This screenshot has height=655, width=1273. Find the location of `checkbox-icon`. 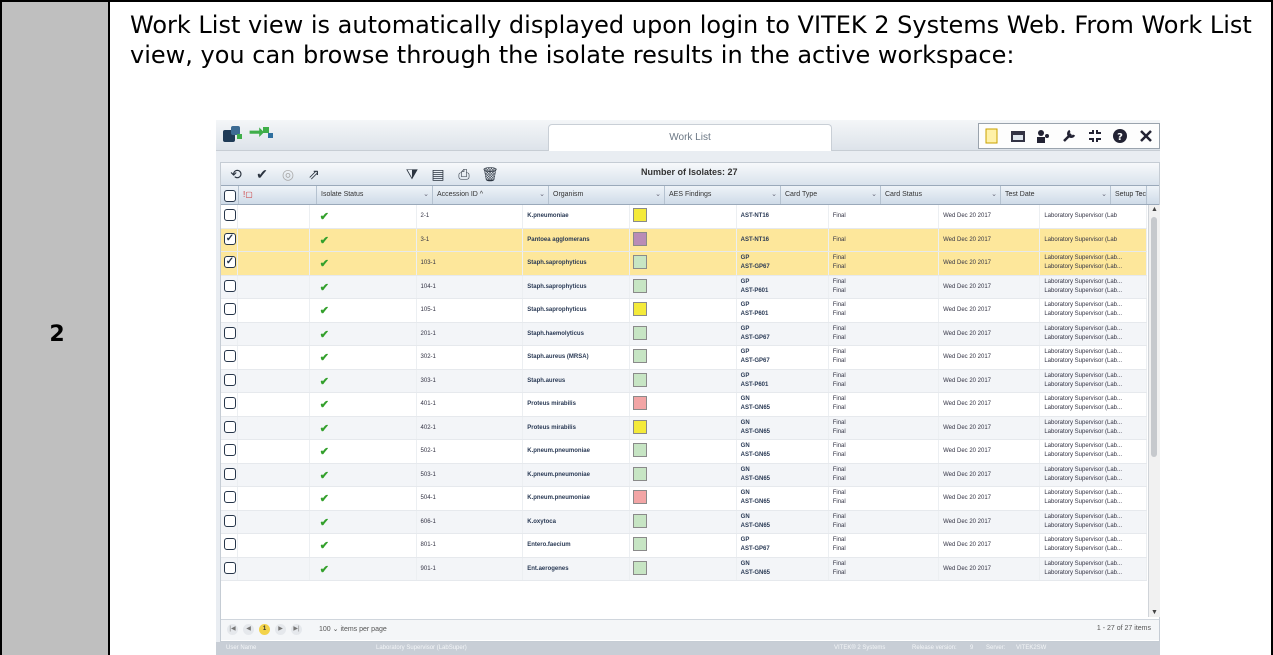

checkbox-icon is located at coordinates (230, 196).